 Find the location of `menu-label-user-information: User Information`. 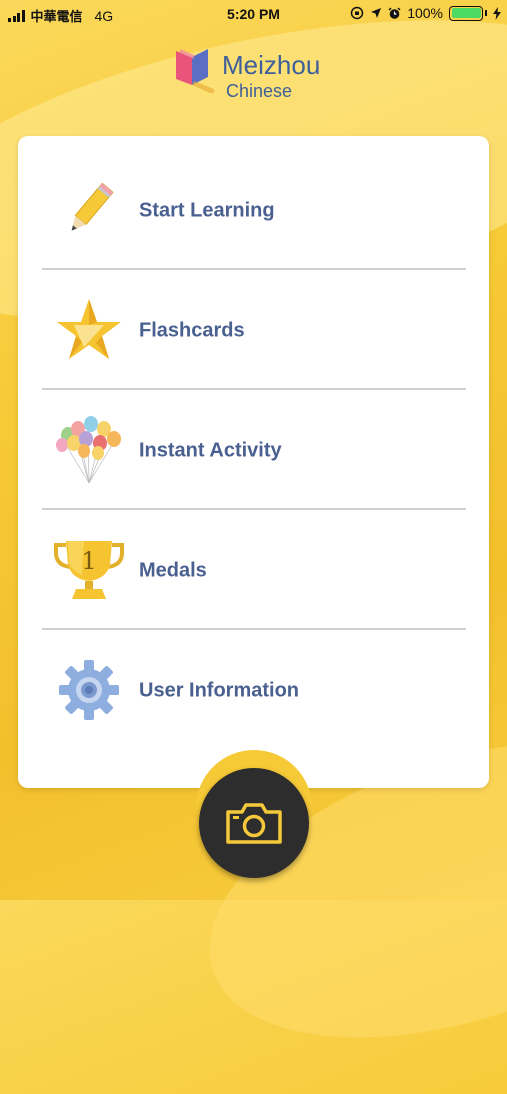

menu-label-user-information: User Information is located at coordinates (219, 690).